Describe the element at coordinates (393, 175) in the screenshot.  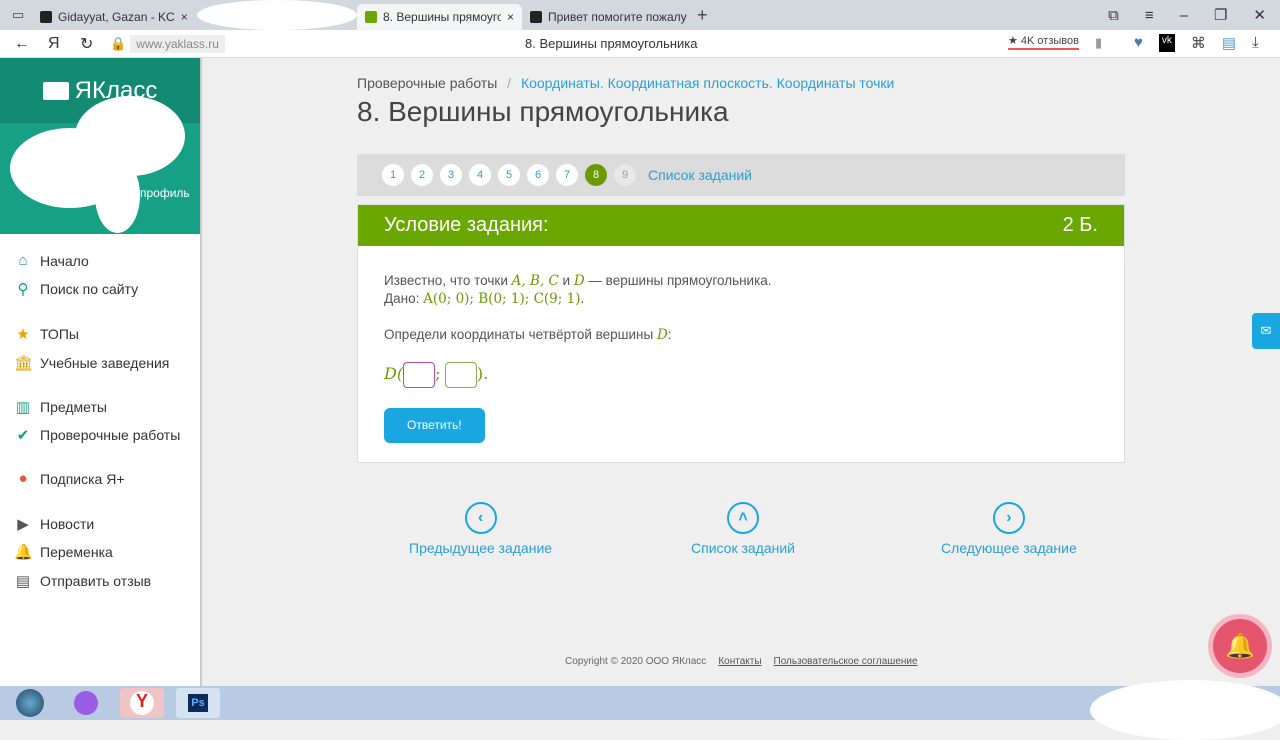
I see `page-1: 1` at that location.